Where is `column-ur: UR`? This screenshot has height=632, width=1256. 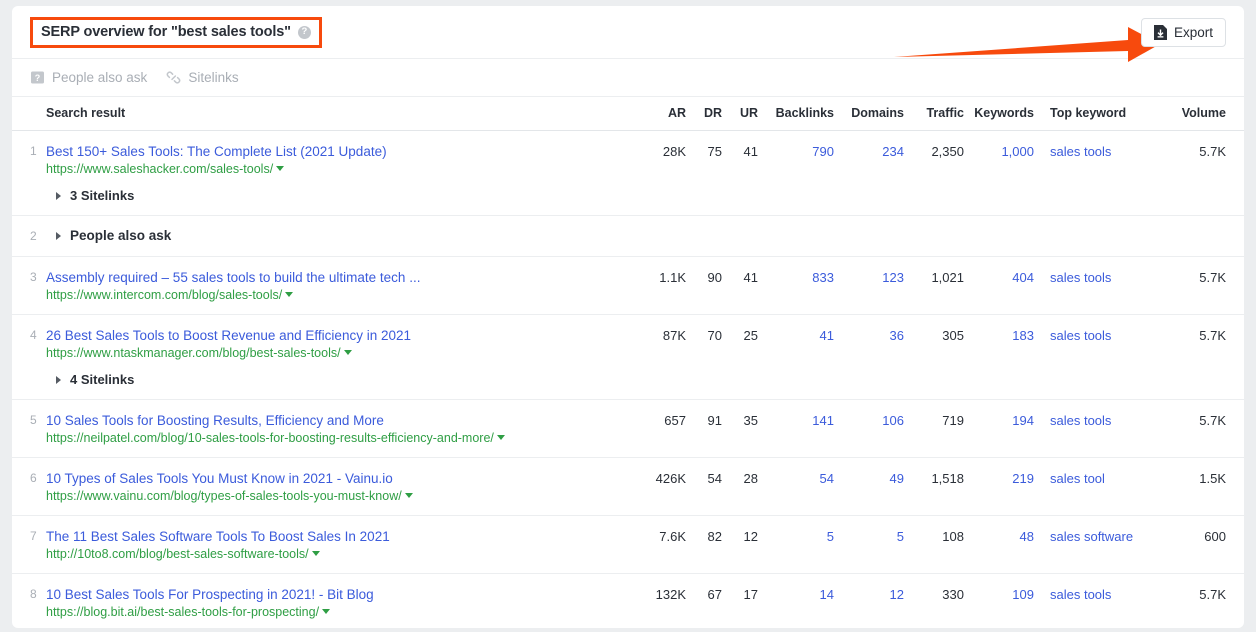
column-ur: UR is located at coordinates (740, 114).